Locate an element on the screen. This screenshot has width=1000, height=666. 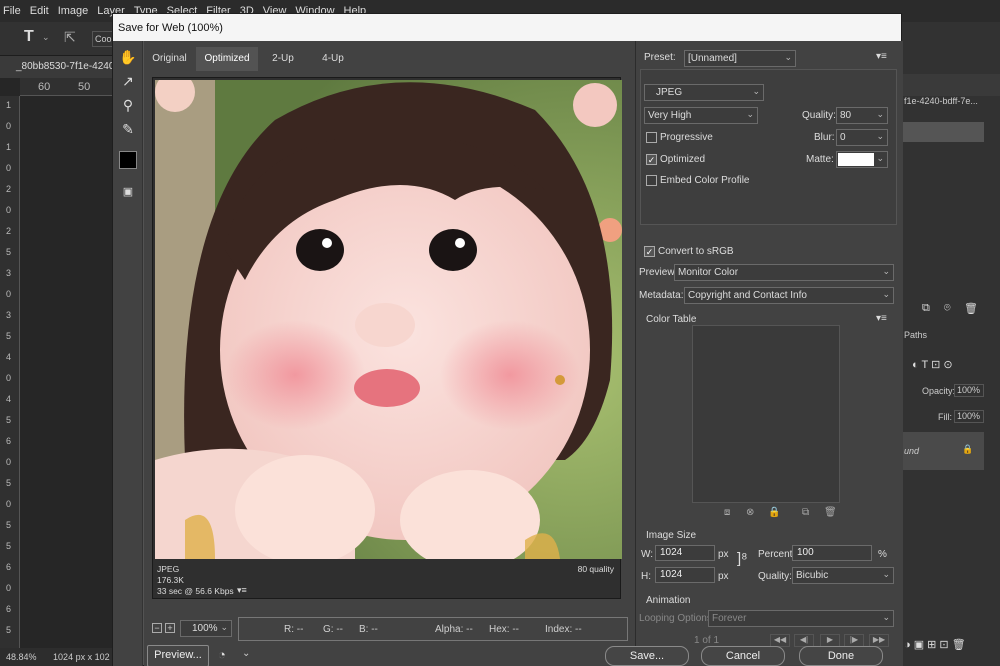
zoom-level-select: 100% ⌄ is located at coordinates (206, 628).